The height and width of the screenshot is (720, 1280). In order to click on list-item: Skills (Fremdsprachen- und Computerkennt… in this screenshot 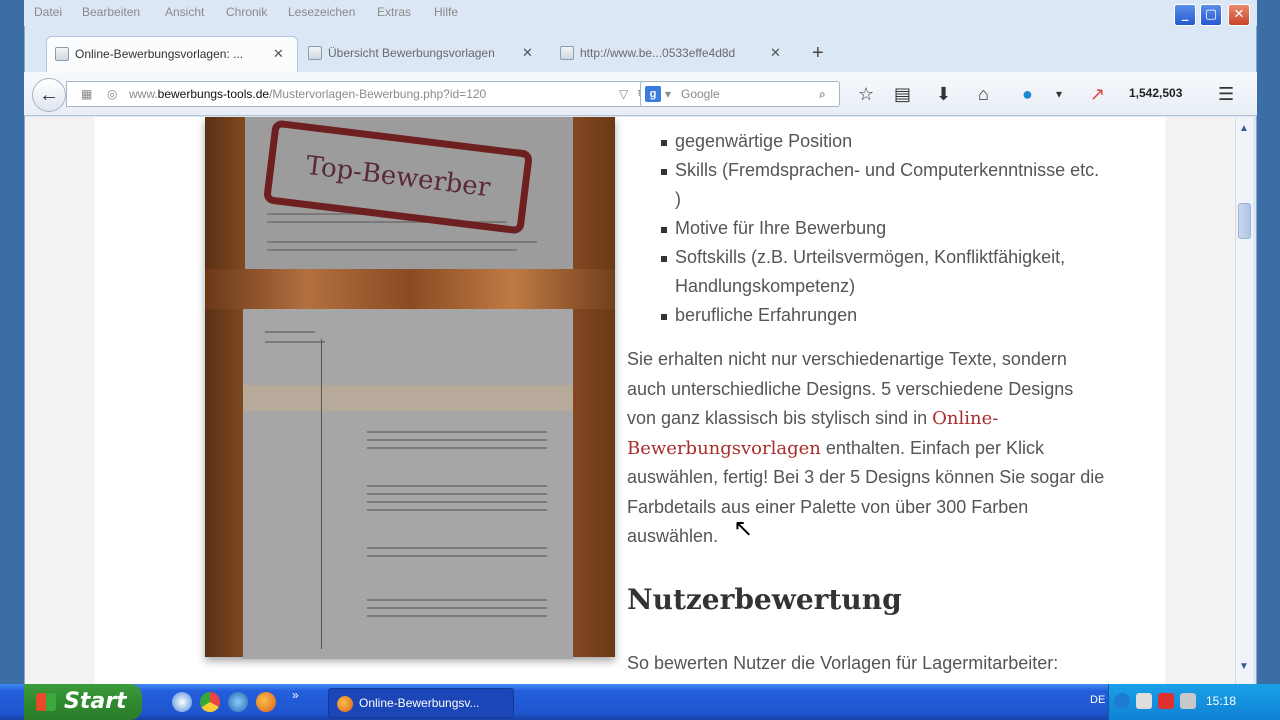, I will do `click(884, 185)`.